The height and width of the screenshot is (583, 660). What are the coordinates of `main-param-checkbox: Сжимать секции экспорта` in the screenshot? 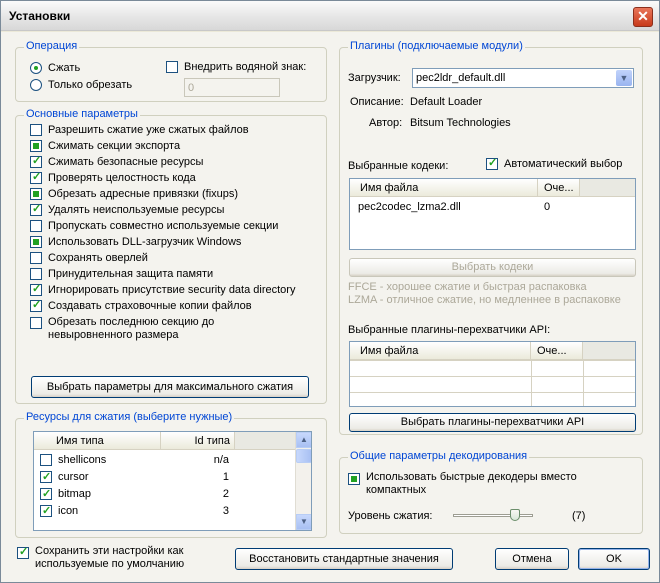 It's located at (105, 146).